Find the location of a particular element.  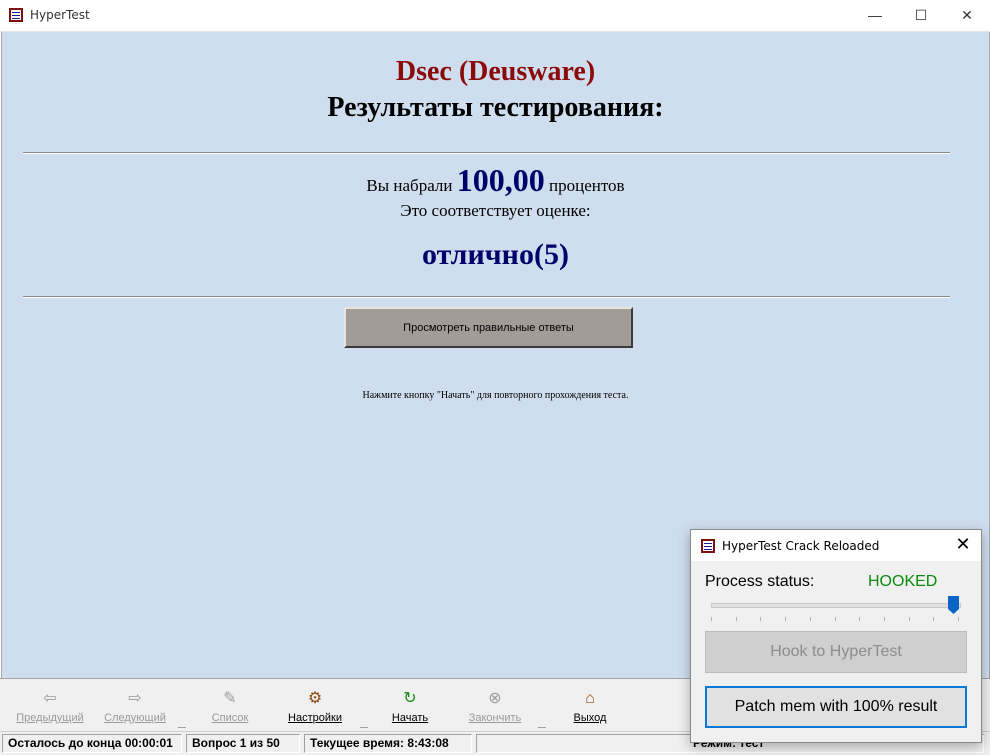

toolbar-next-button: ⇨ Следующий is located at coordinates (135, 706).